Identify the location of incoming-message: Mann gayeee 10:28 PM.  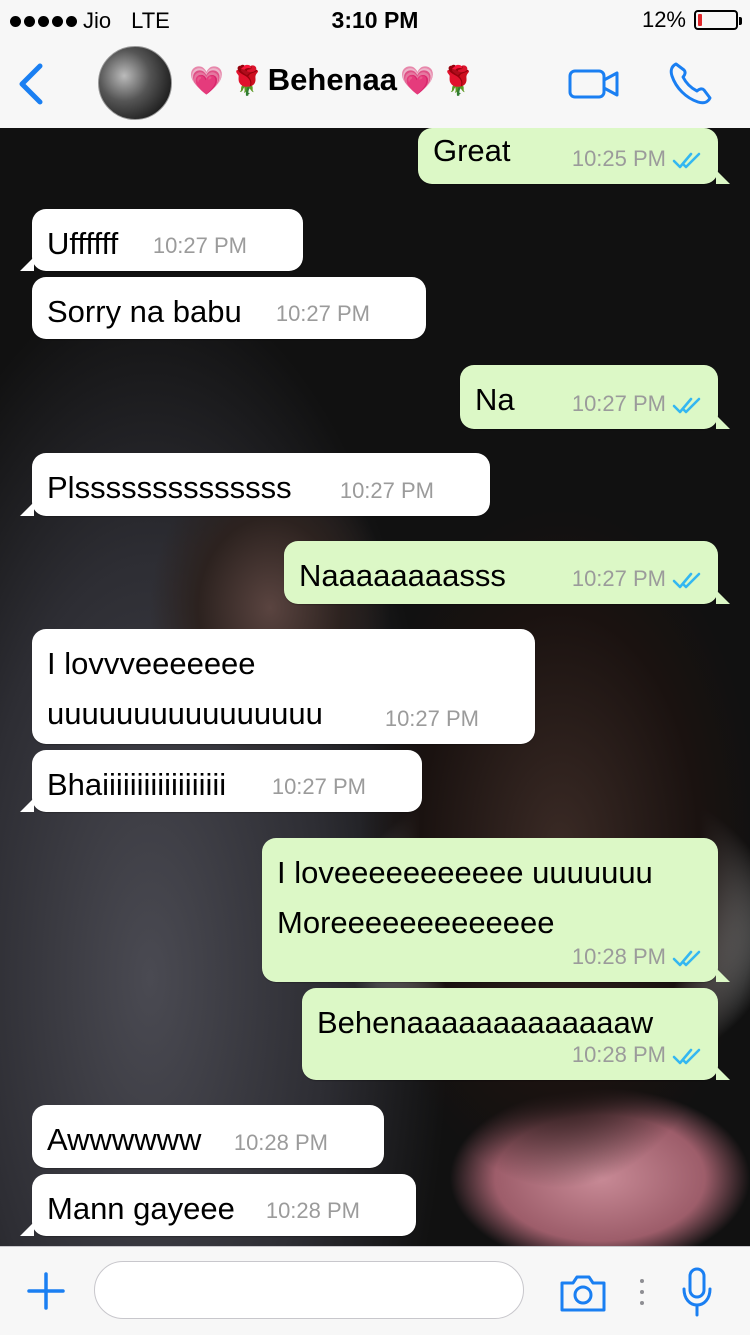
(218, 1205).